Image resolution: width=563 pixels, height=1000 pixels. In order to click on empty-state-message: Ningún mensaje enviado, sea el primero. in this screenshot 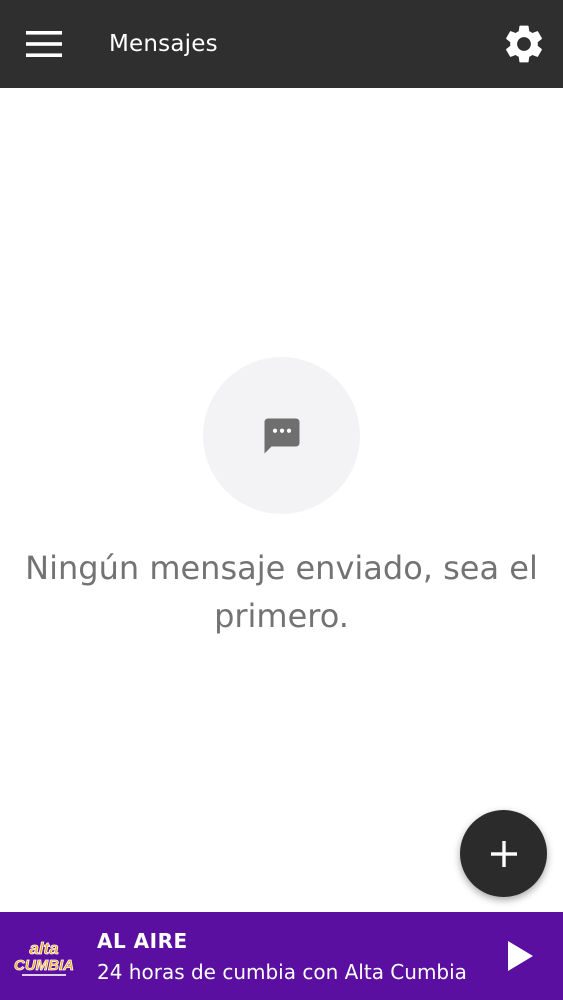, I will do `click(281, 592)`.